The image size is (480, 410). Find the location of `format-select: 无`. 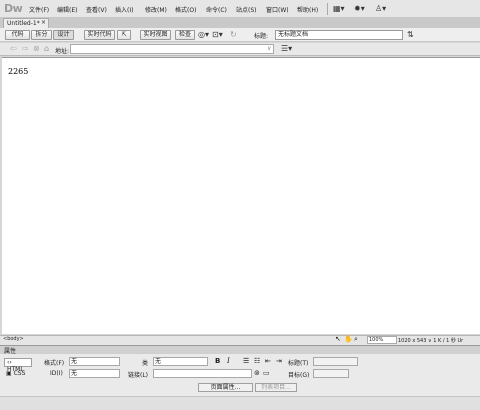

format-select: 无 is located at coordinates (94, 361).